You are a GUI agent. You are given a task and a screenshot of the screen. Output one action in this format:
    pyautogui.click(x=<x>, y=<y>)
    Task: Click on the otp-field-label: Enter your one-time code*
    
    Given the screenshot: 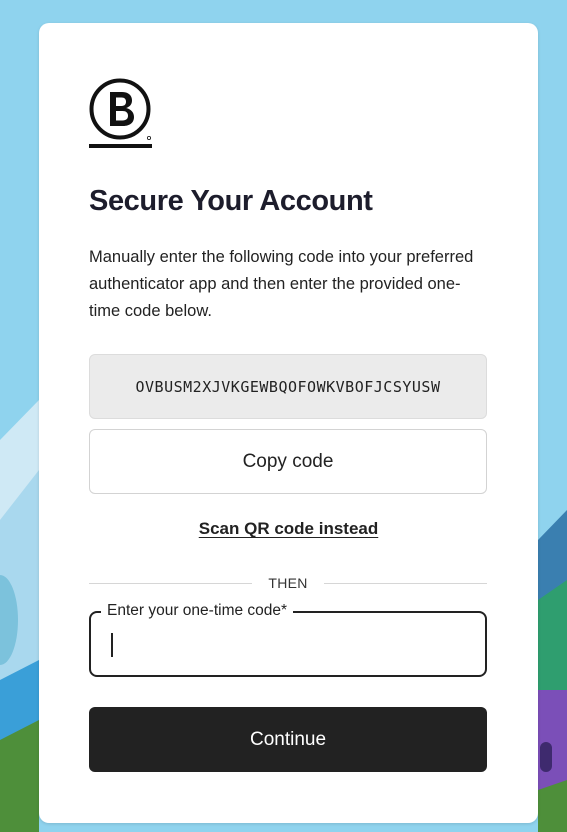 What is the action you would take?
    pyautogui.click(x=197, y=611)
    